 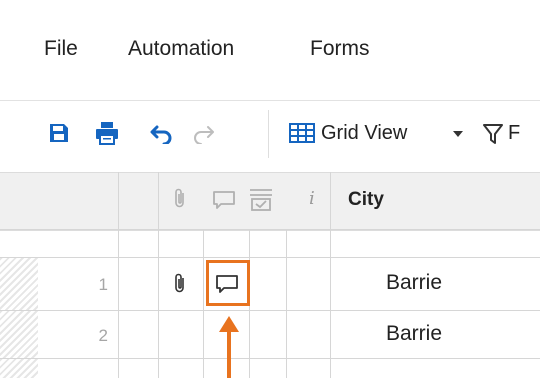 What do you see at coordinates (224, 200) in the screenshot?
I see `comment-icon` at bounding box center [224, 200].